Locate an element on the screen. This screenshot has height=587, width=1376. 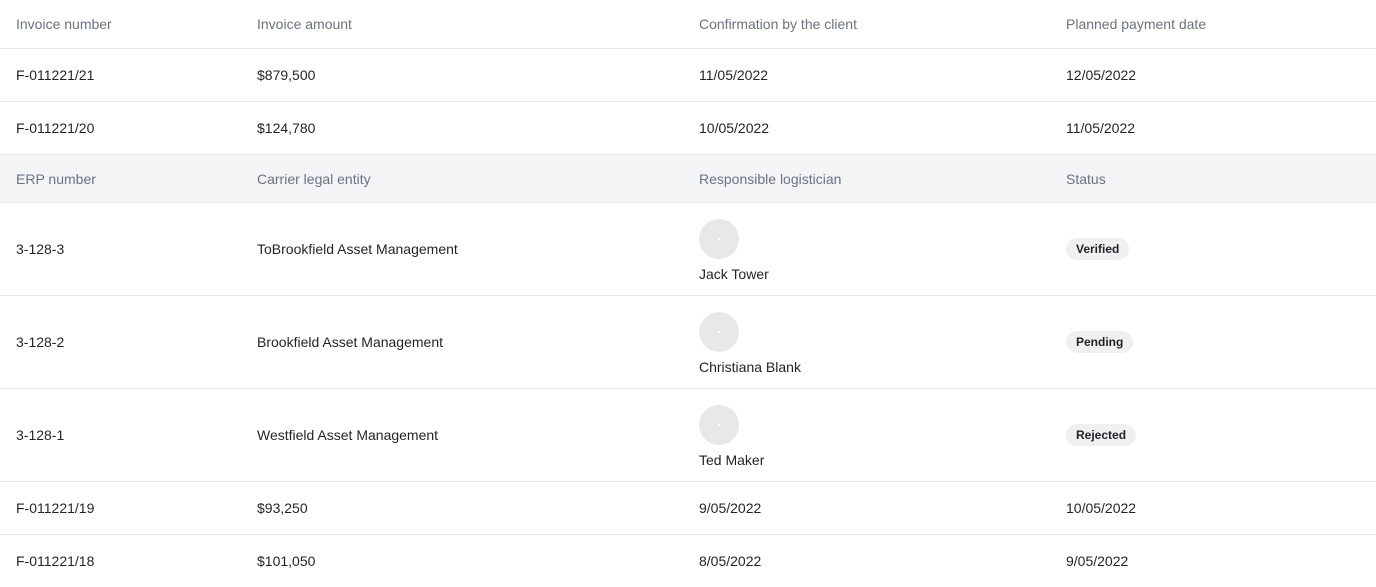
planned-payment-date: 12/05/2022 is located at coordinates (1101, 75).